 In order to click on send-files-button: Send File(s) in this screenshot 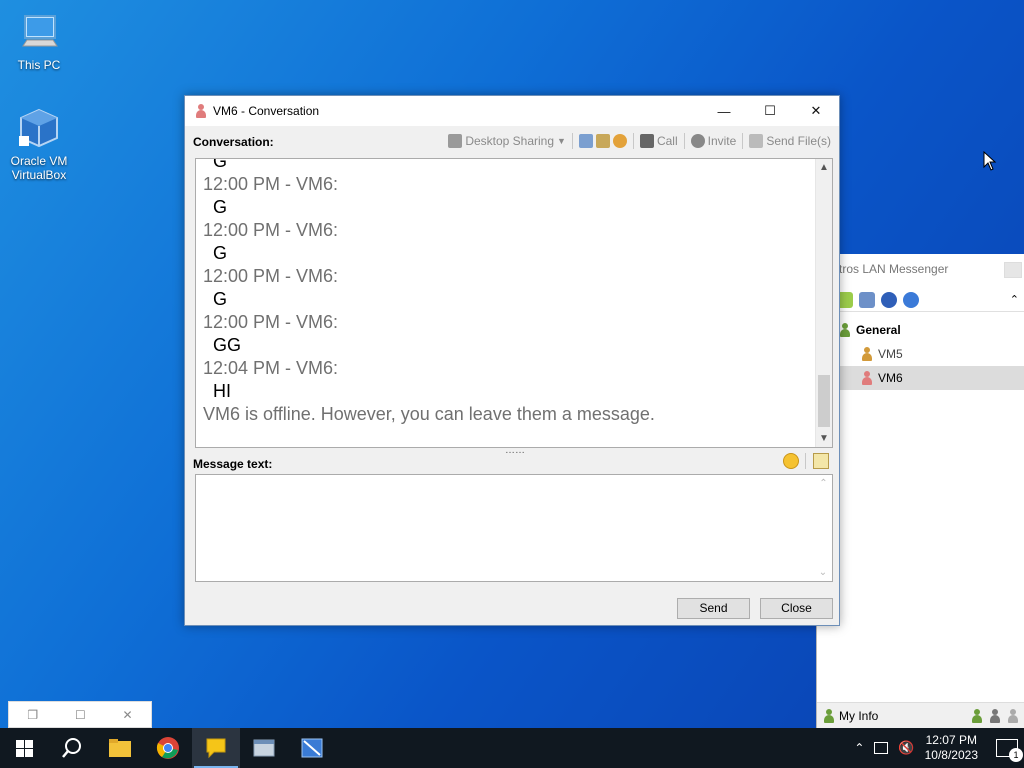, I will do `click(798, 141)`.